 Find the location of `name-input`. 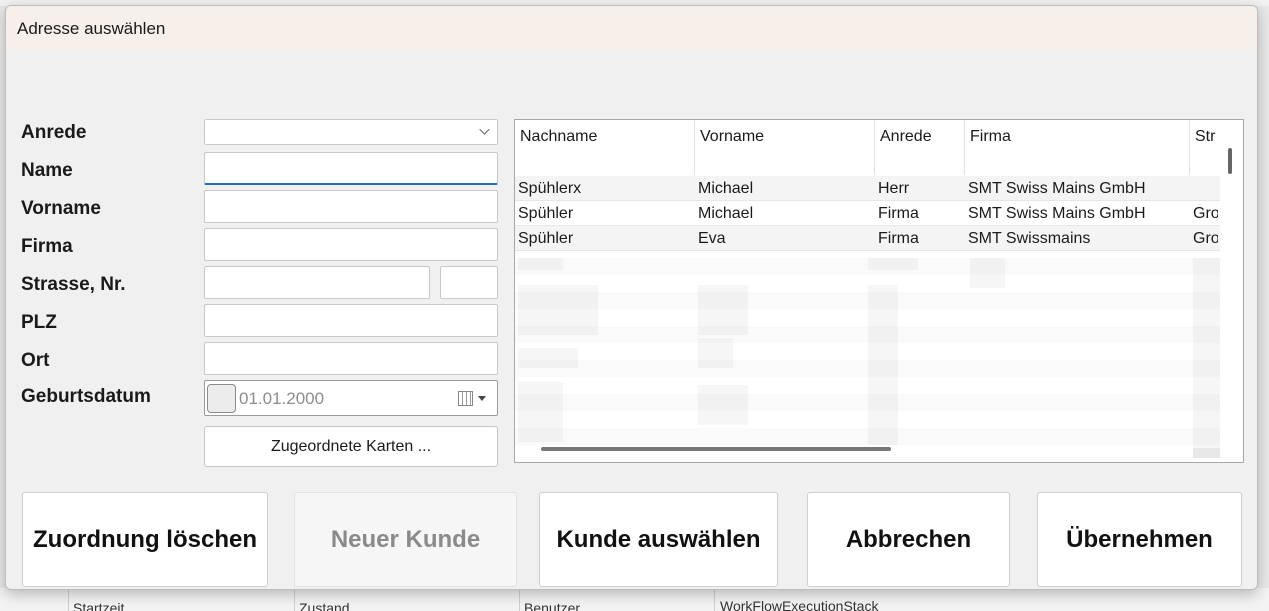

name-input is located at coordinates (351, 168).